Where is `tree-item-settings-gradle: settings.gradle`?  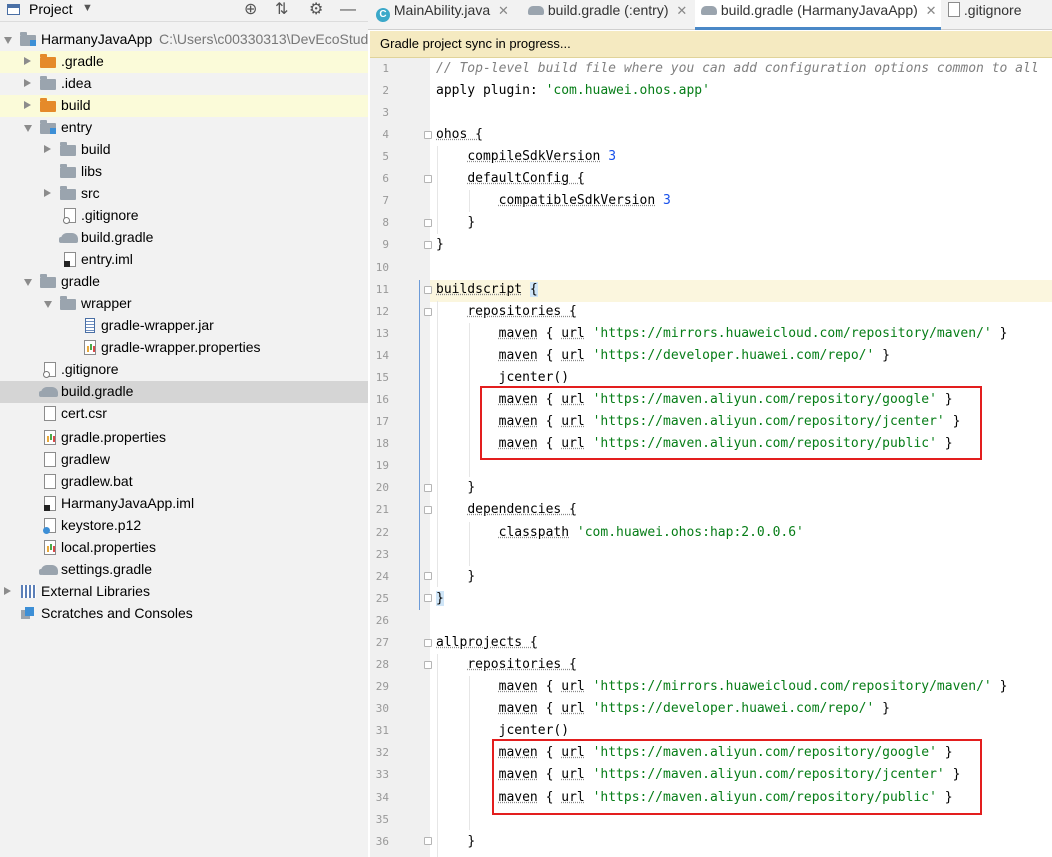 tree-item-settings-gradle: settings.gradle is located at coordinates (184, 570).